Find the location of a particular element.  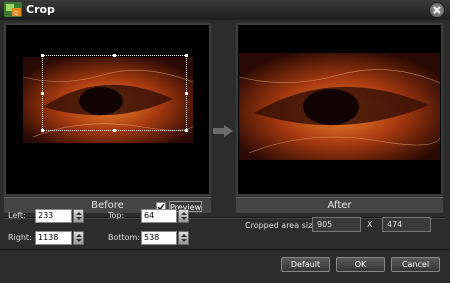

arrow-right-icon is located at coordinates (223, 131).